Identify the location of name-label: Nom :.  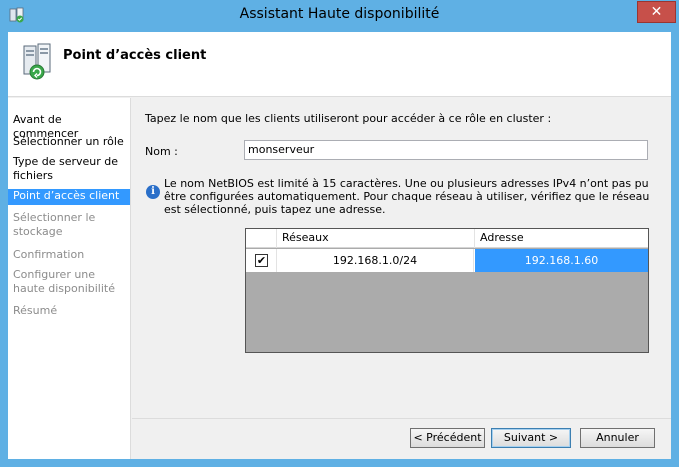
(161, 151).